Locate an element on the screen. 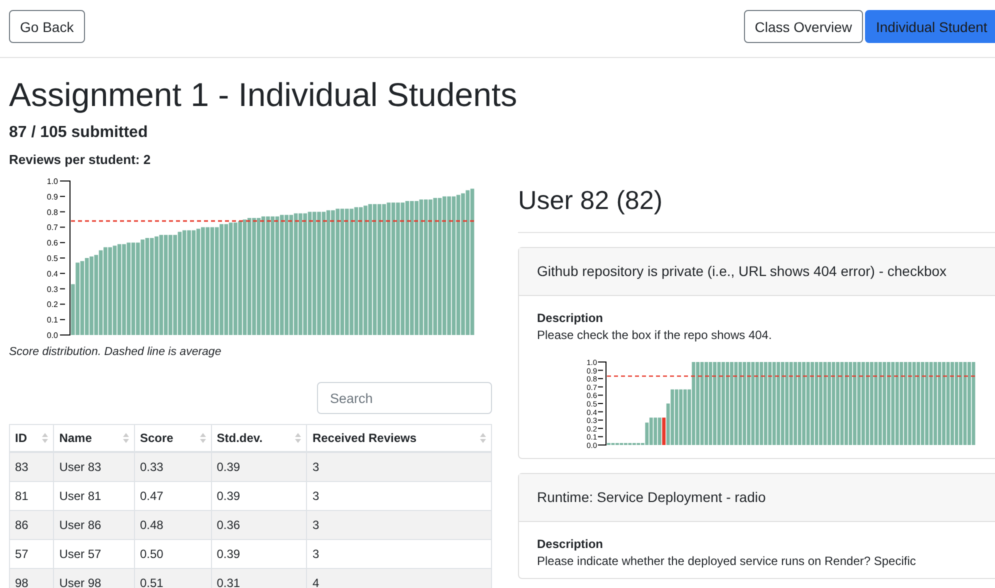 This screenshot has height=588, width=995. y-tick: 1.0 is located at coordinates (56, 181).